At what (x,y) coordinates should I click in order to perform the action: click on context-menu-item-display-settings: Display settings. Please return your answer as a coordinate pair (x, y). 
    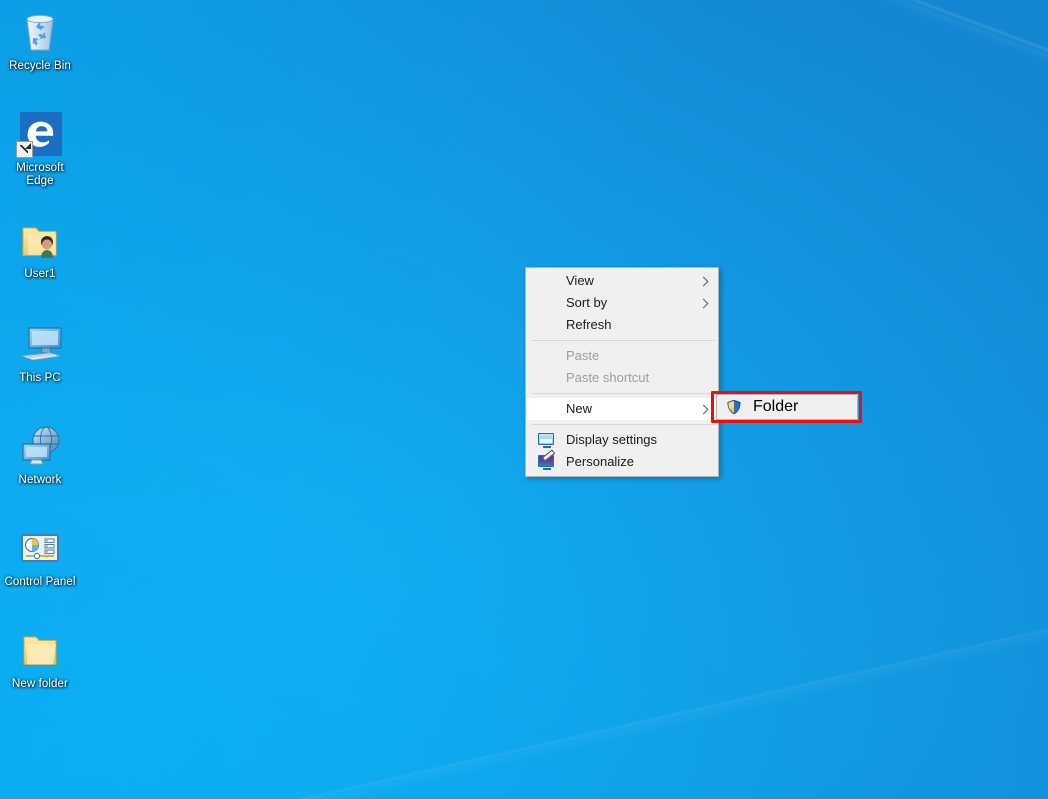
    Looking at the image, I should click on (622, 440).